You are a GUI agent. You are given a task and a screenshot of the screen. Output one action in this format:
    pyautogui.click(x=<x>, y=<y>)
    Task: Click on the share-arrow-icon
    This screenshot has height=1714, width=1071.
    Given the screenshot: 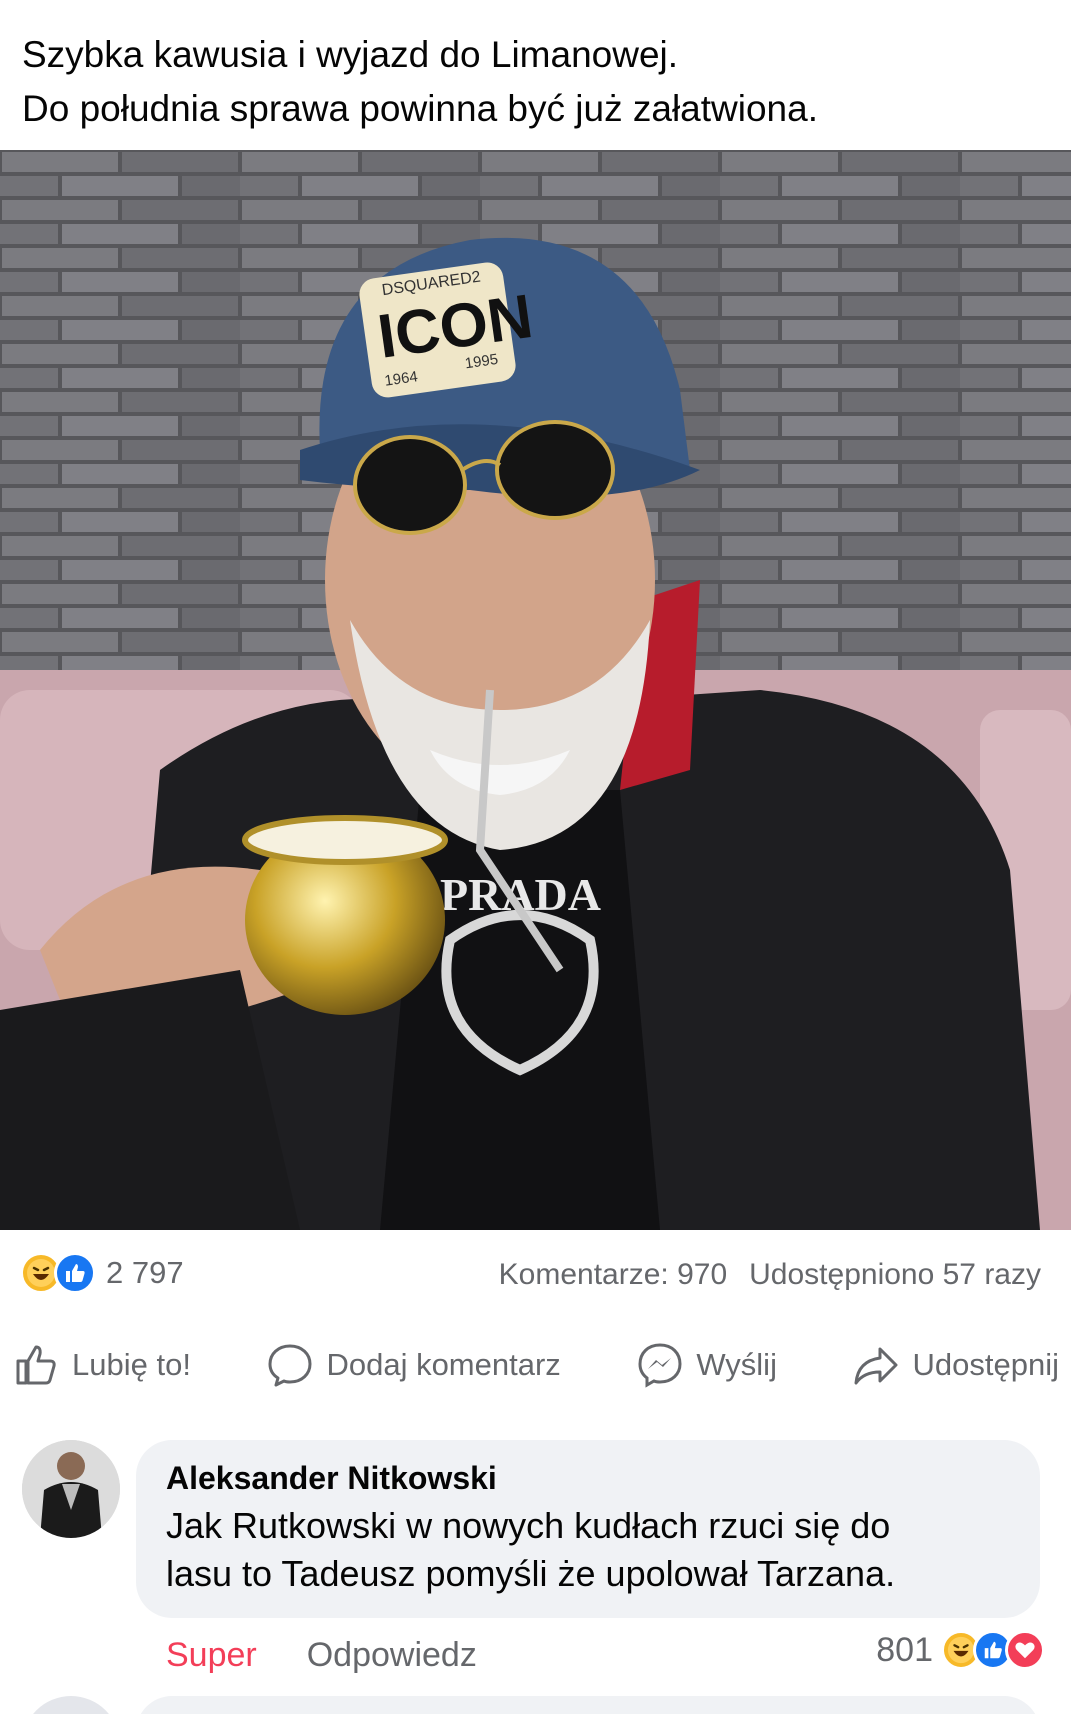 What is the action you would take?
    pyautogui.click(x=876, y=1366)
    